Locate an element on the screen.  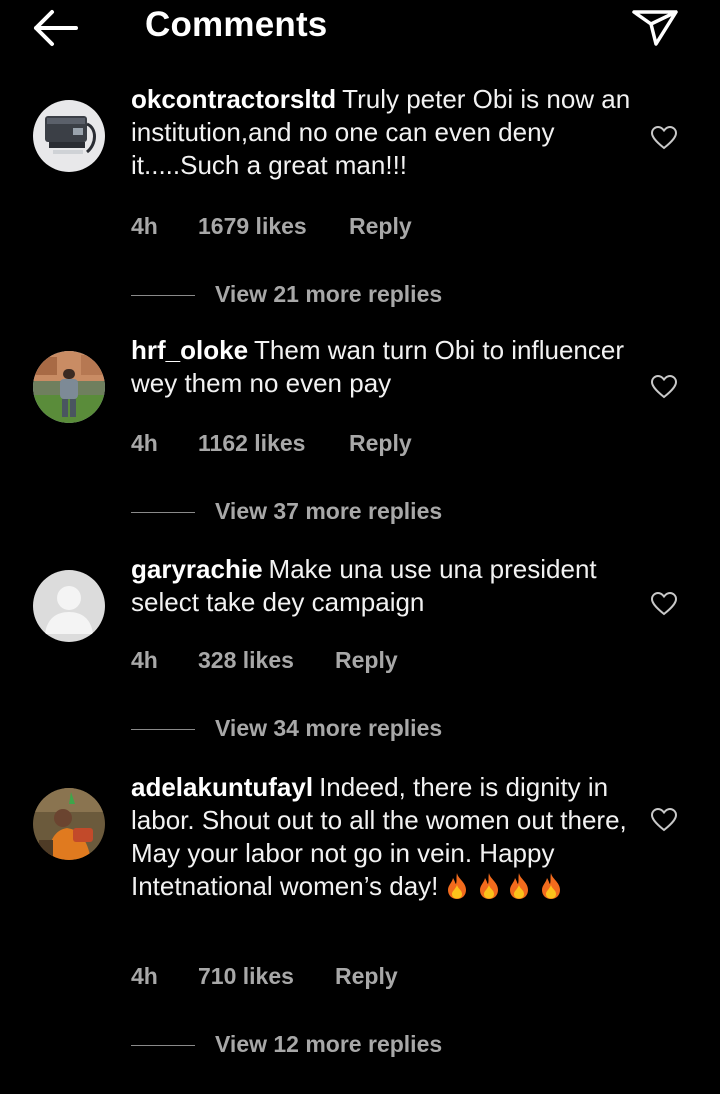
comment-username: adelakuntufayl is located at coordinates (222, 787).